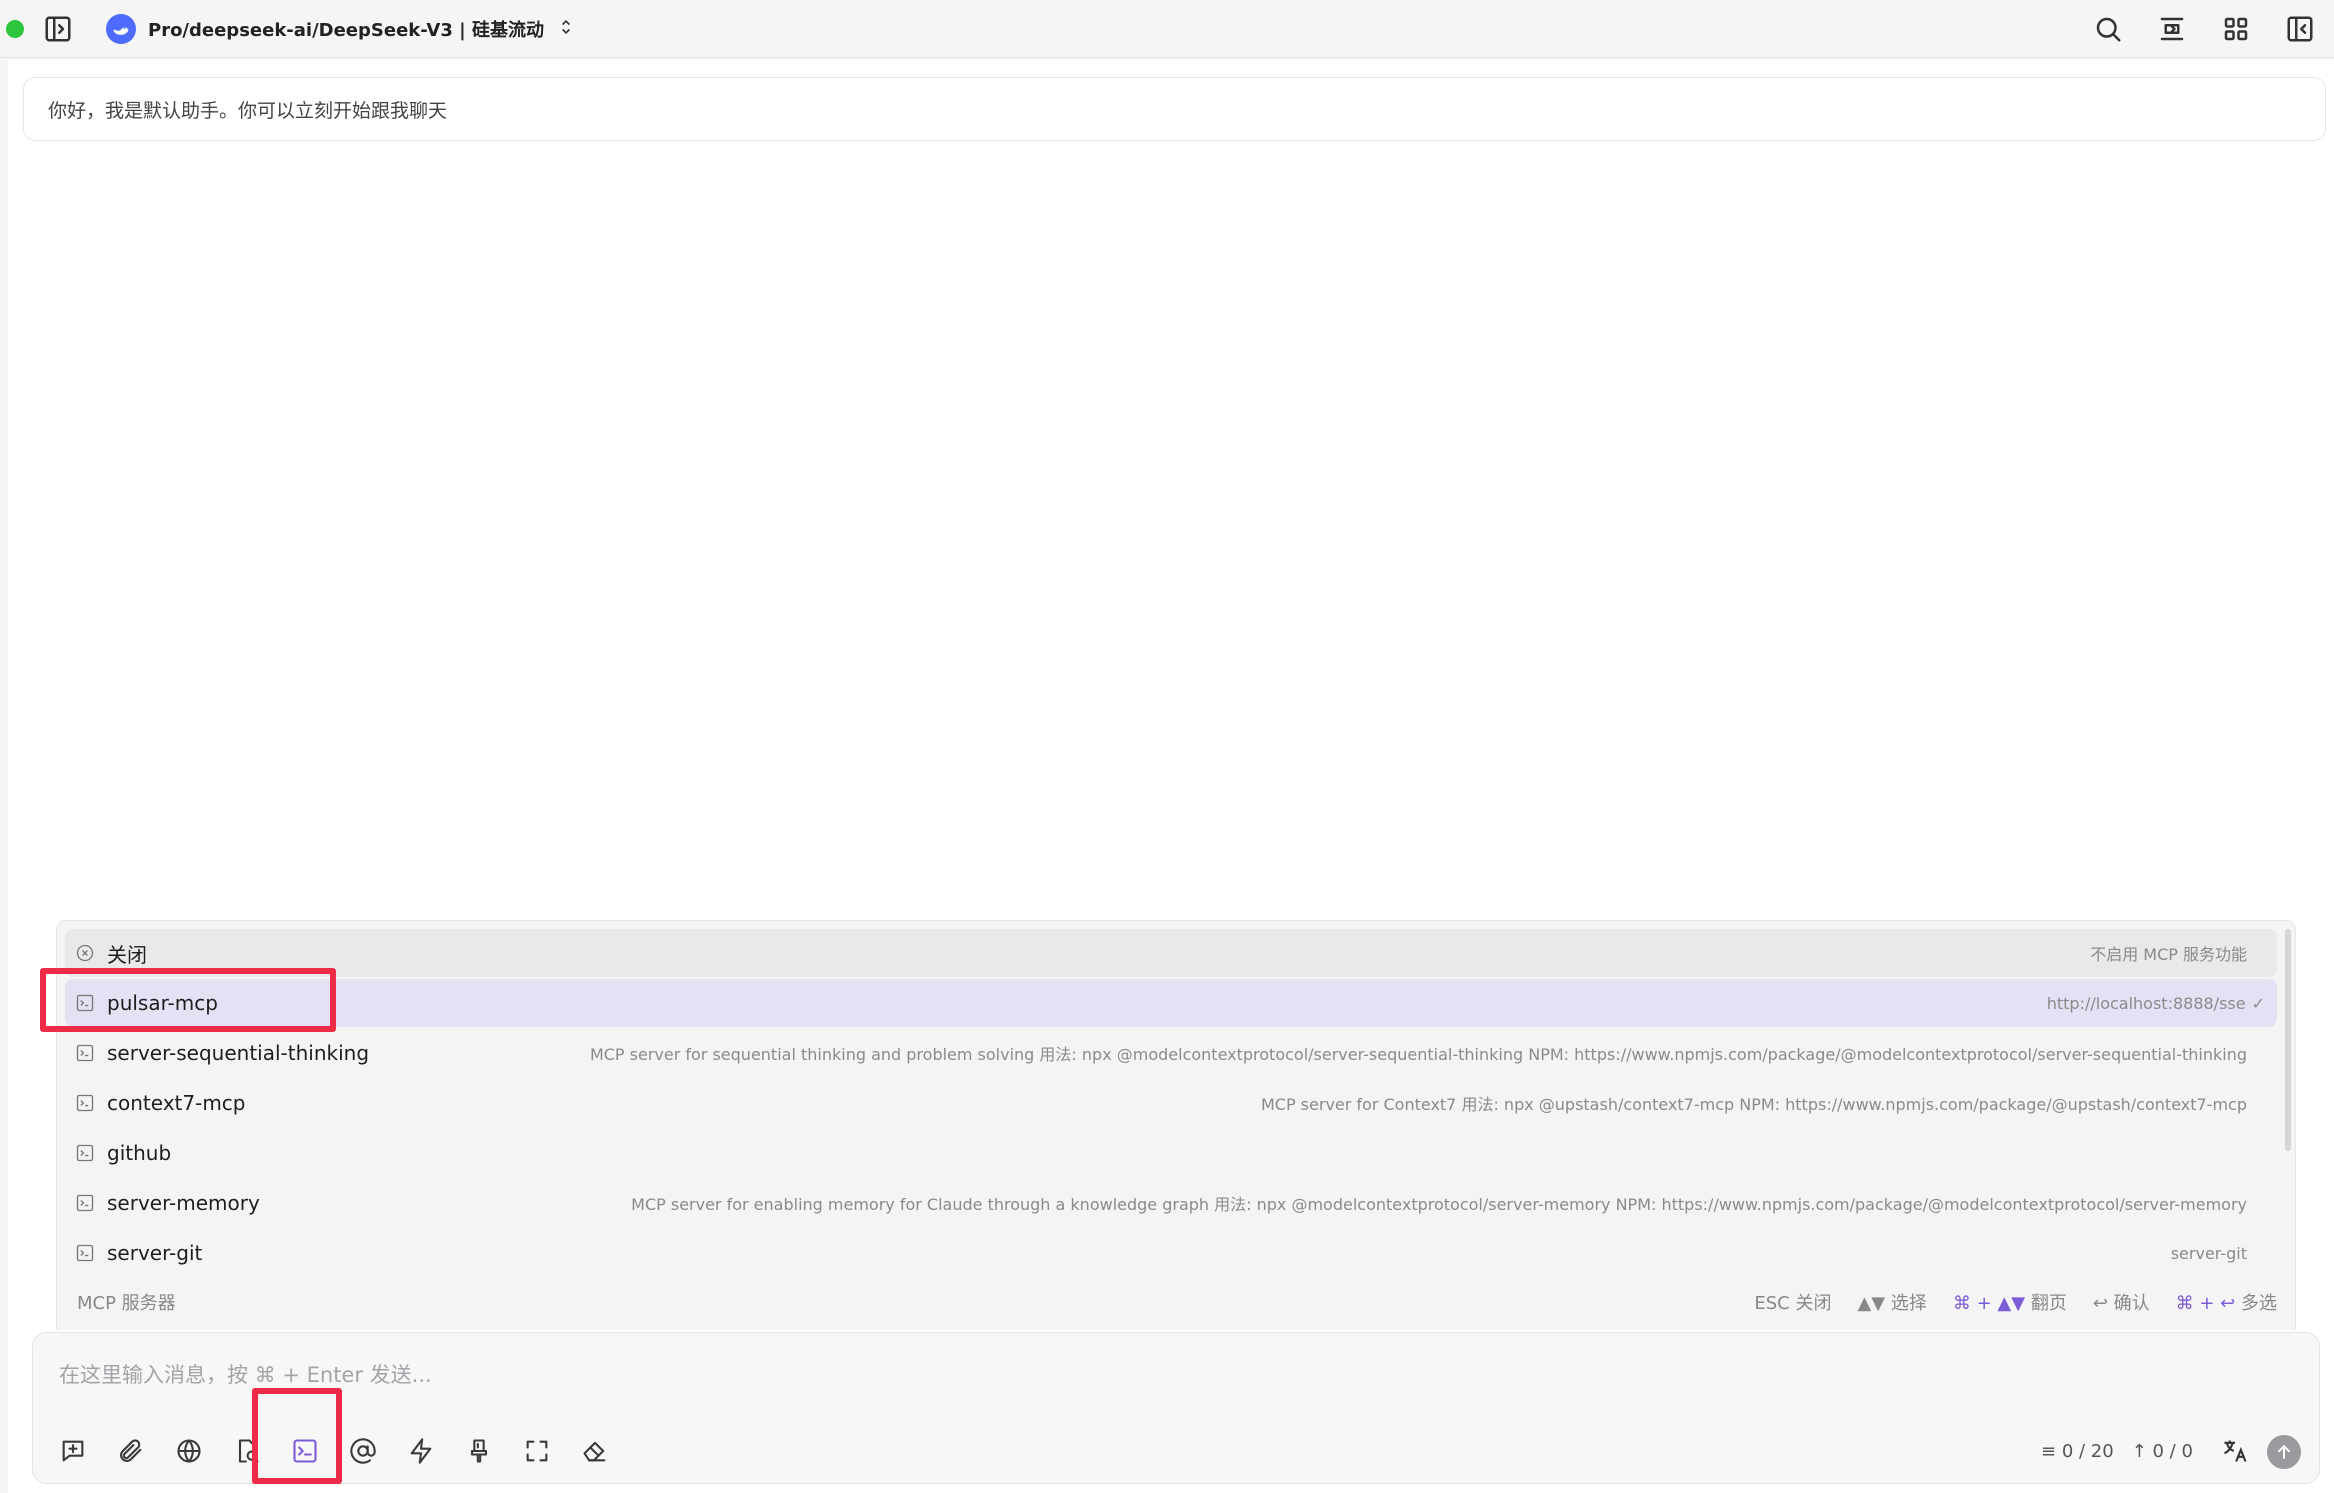  What do you see at coordinates (2172, 1451) in the screenshot?
I see `token-count-value: 0 / 0` at bounding box center [2172, 1451].